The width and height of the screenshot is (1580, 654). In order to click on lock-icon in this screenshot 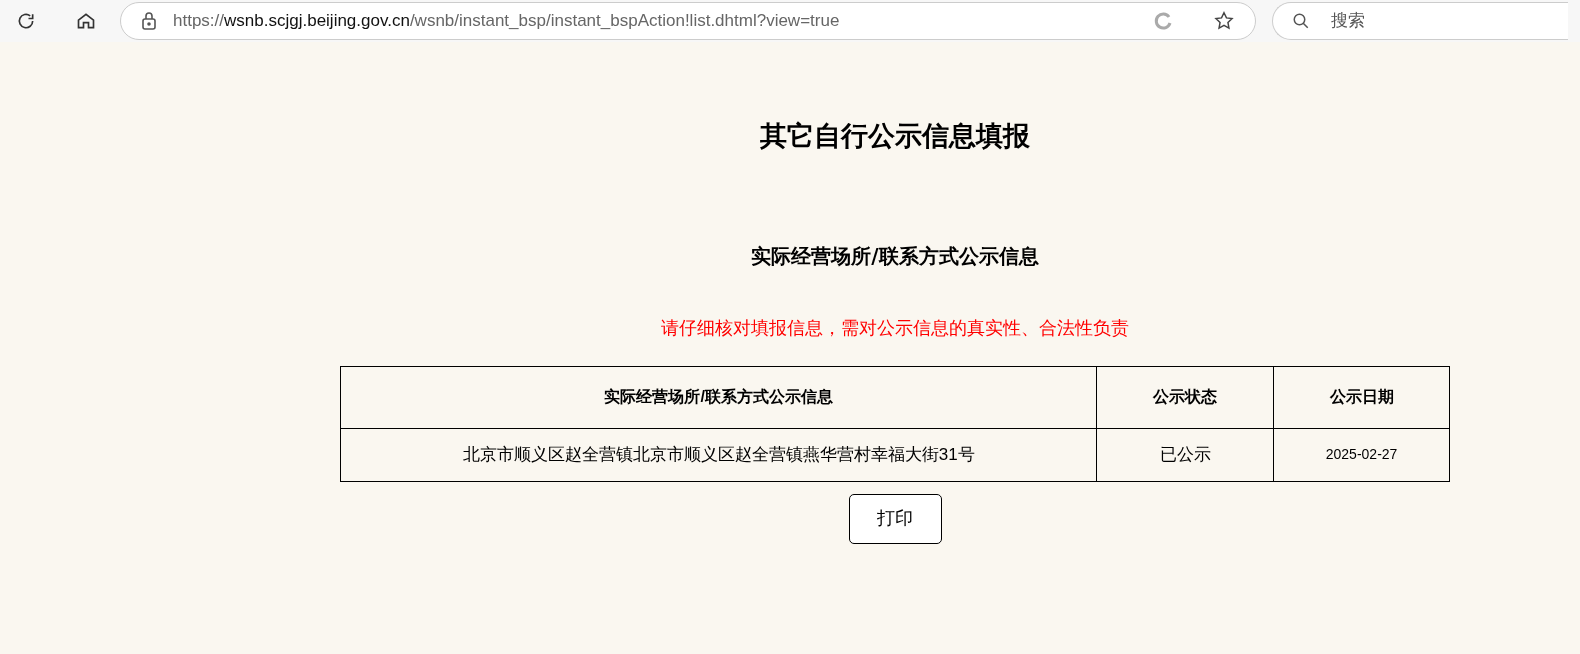, I will do `click(149, 21)`.